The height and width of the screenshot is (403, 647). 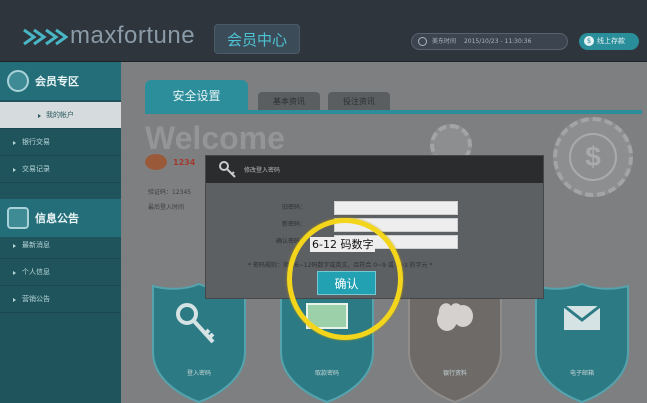 What do you see at coordinates (374, 169) in the screenshot?
I see `dialog-header: 修改登入密码` at bounding box center [374, 169].